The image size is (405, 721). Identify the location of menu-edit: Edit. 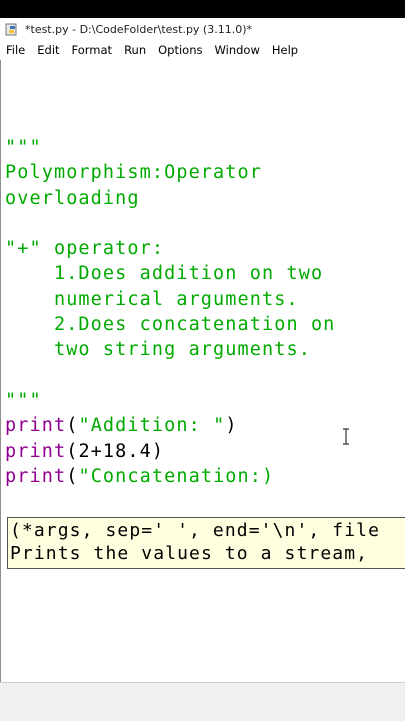
(48, 50).